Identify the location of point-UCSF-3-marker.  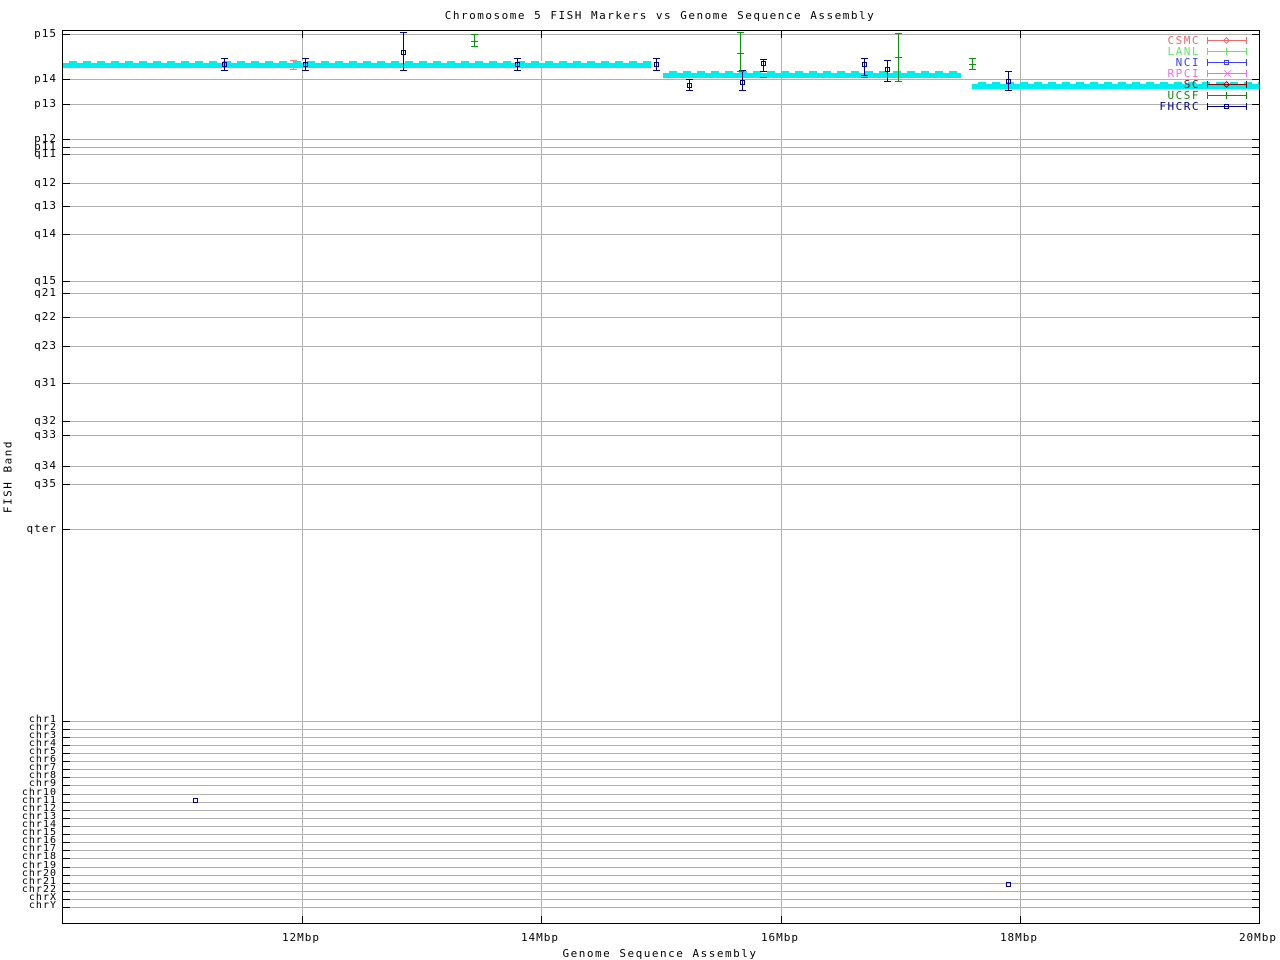
(898, 57).